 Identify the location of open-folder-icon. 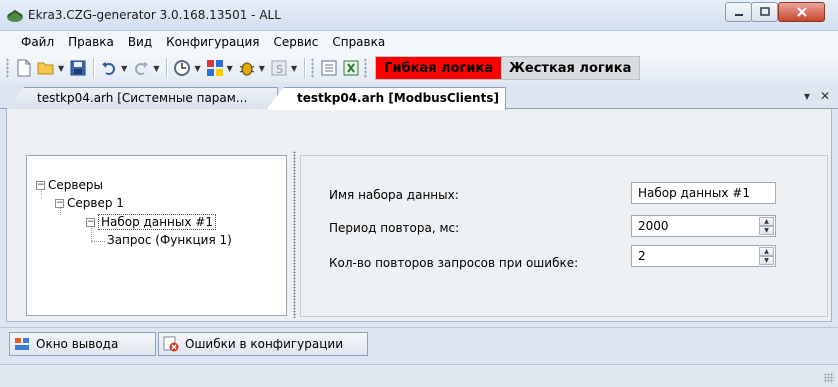
(45, 68).